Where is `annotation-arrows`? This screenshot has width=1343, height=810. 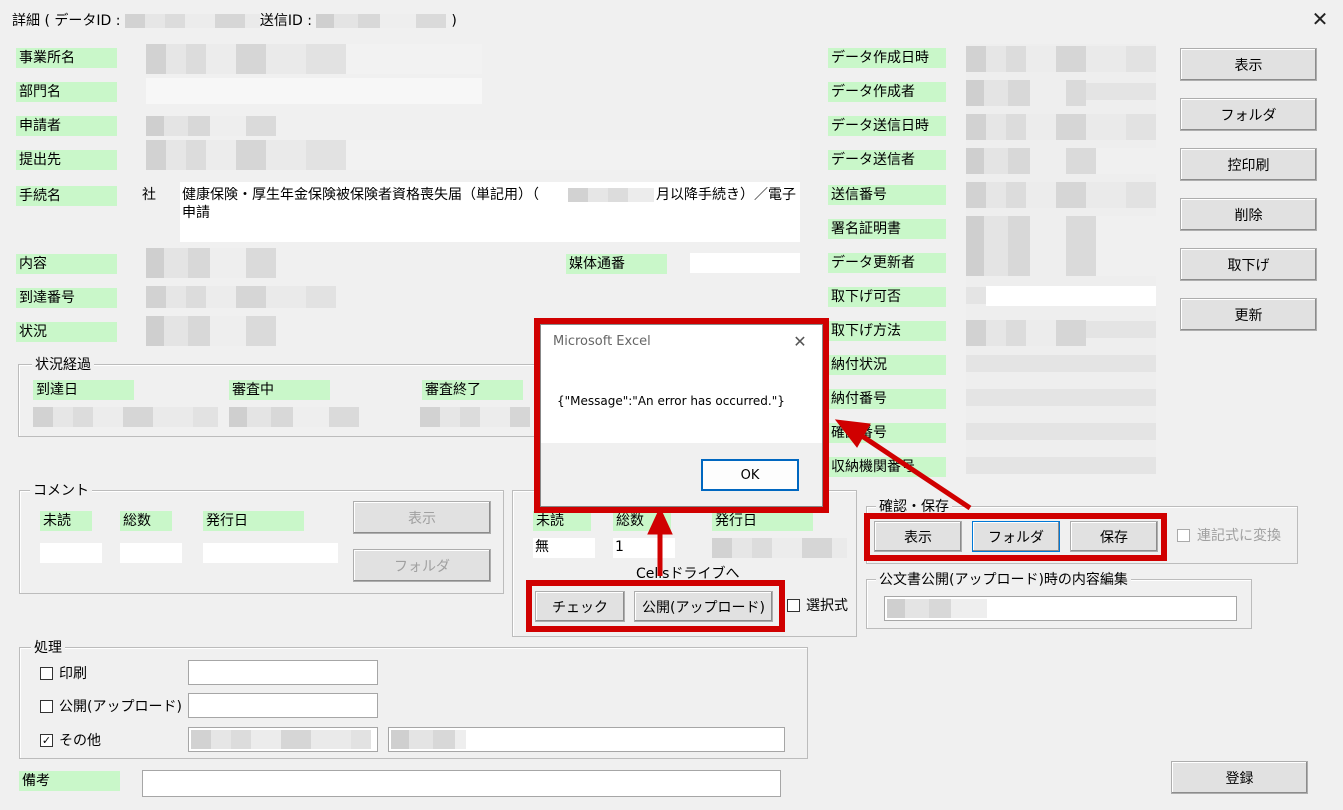 annotation-arrows is located at coordinates (809, 497).